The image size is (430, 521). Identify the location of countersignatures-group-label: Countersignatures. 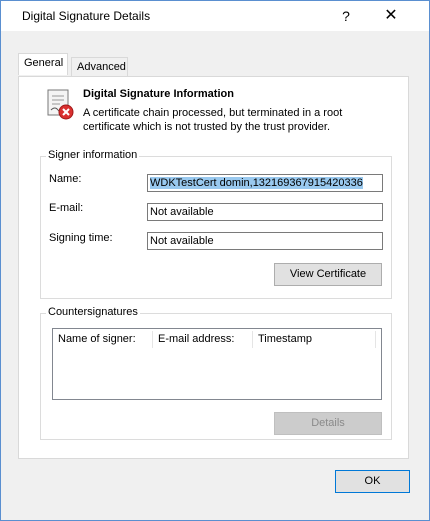
(93, 312).